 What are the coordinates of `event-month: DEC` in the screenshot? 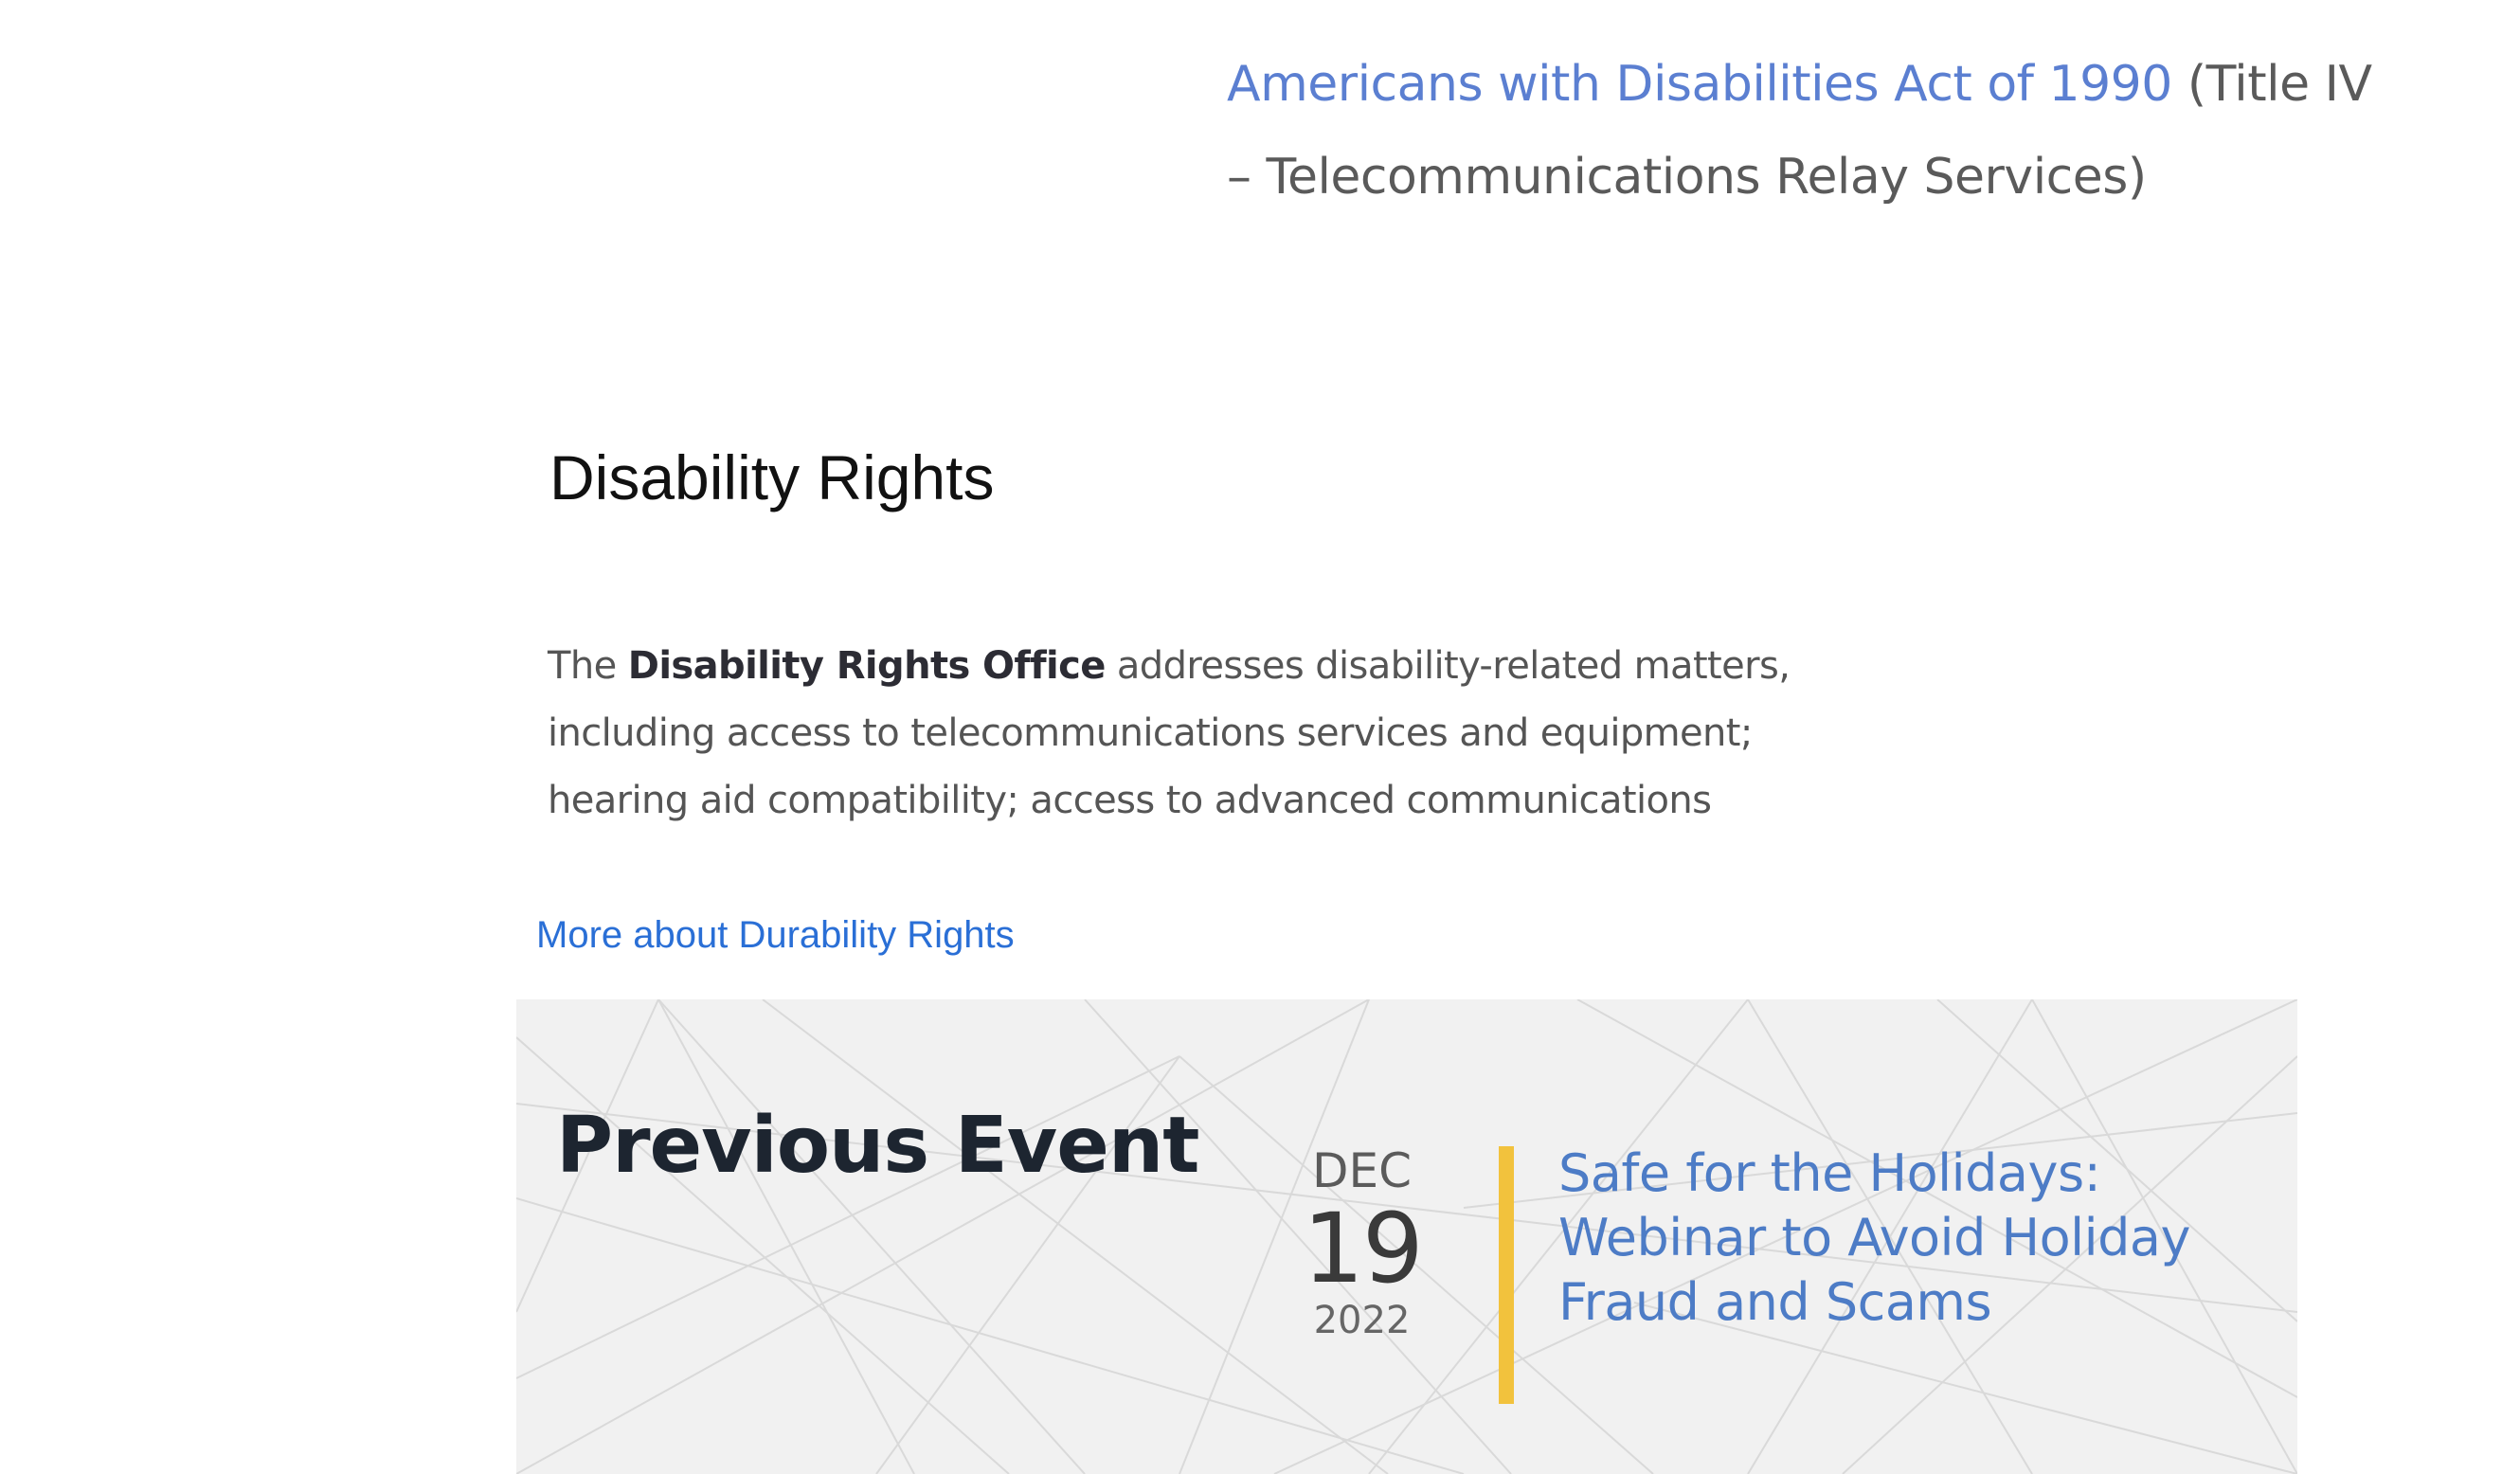 It's located at (1361, 1171).